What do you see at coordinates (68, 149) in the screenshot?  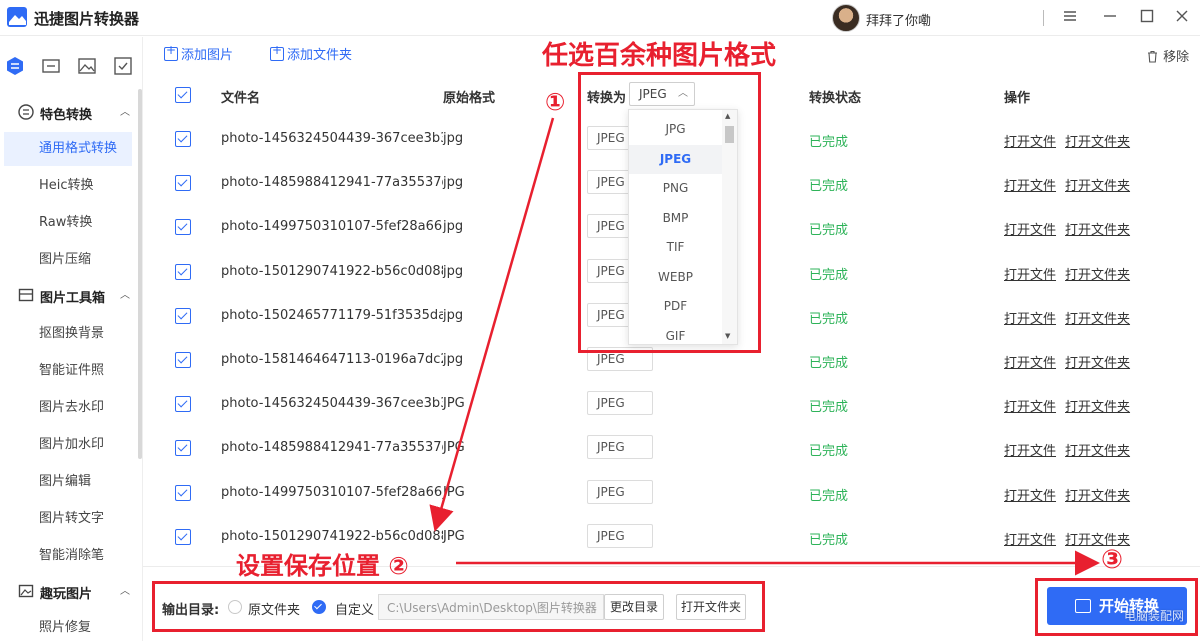 I see `sidebar-item-general-convert: 通用格式转换` at bounding box center [68, 149].